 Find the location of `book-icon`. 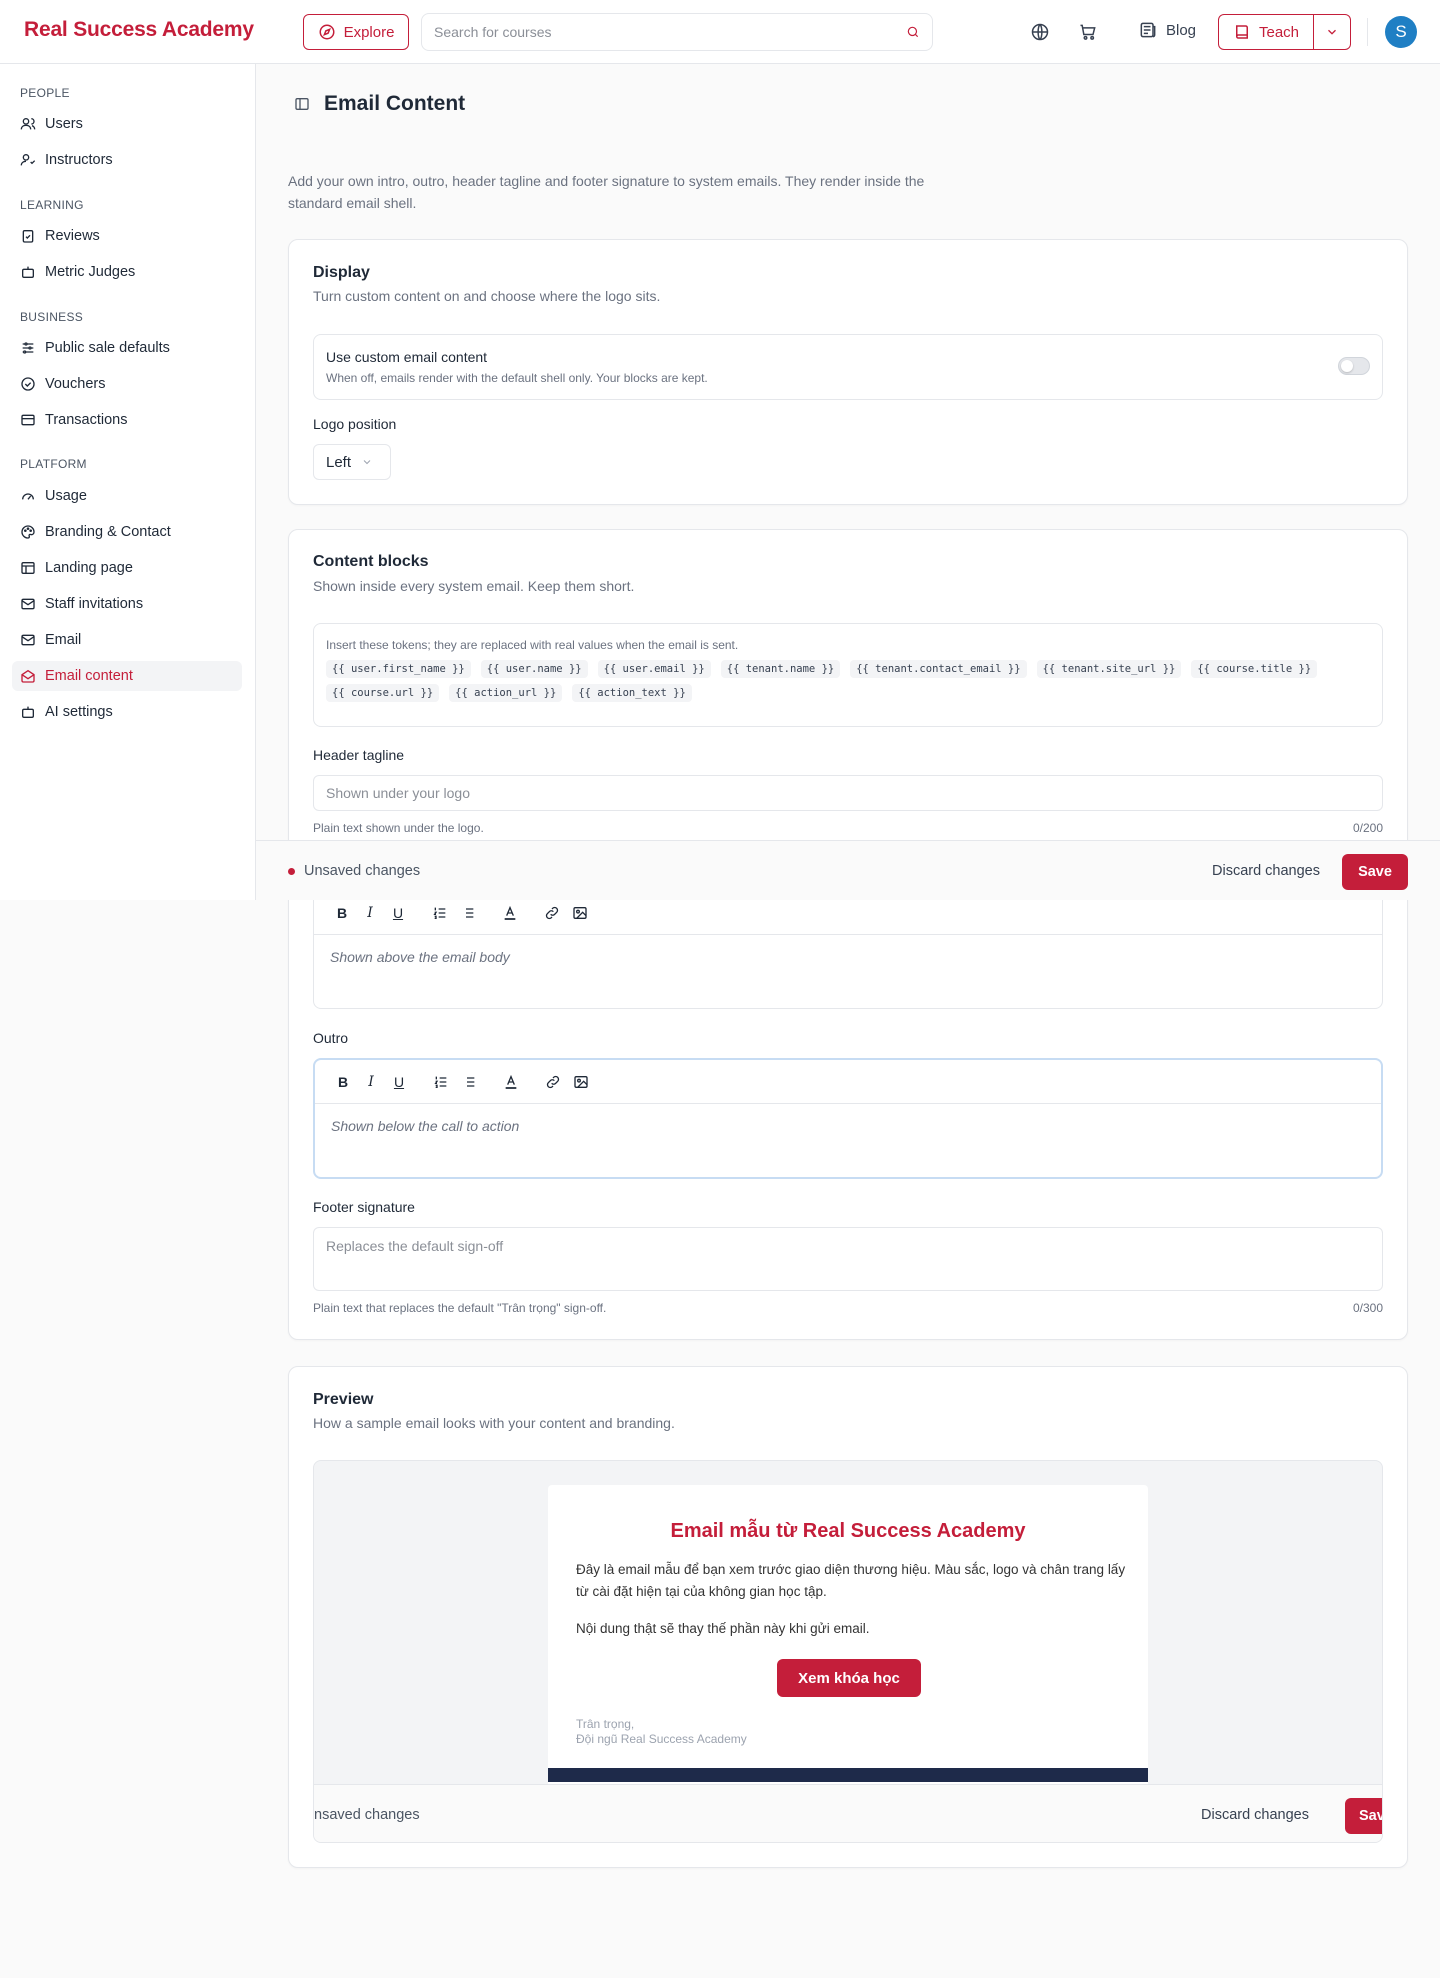

book-icon is located at coordinates (1242, 32).